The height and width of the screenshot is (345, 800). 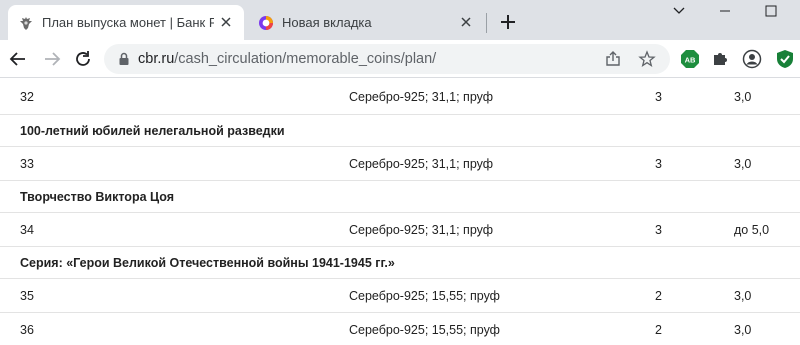 What do you see at coordinates (785, 59) in the screenshot?
I see `shield-icon` at bounding box center [785, 59].